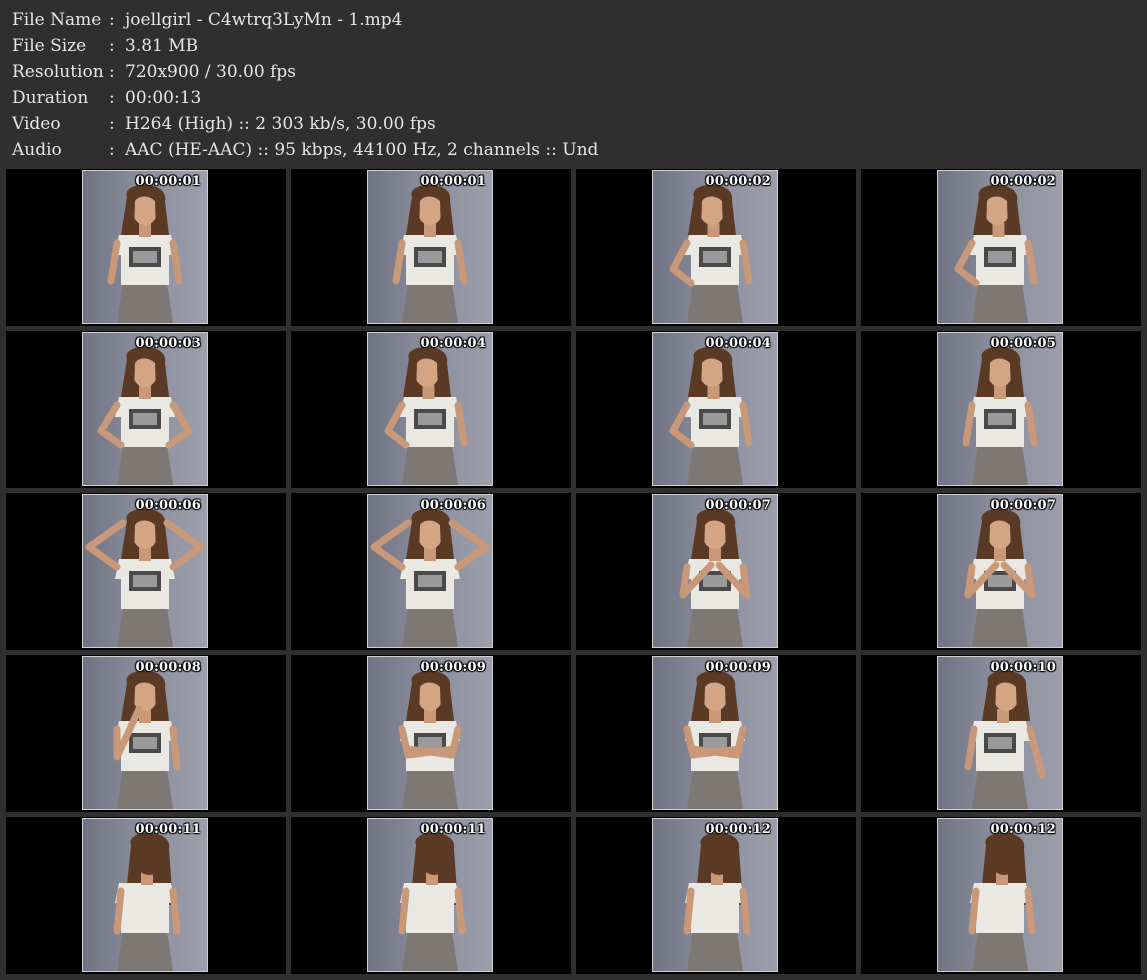  What do you see at coordinates (49, 46) in the screenshot?
I see `file-size-label: File Size` at bounding box center [49, 46].